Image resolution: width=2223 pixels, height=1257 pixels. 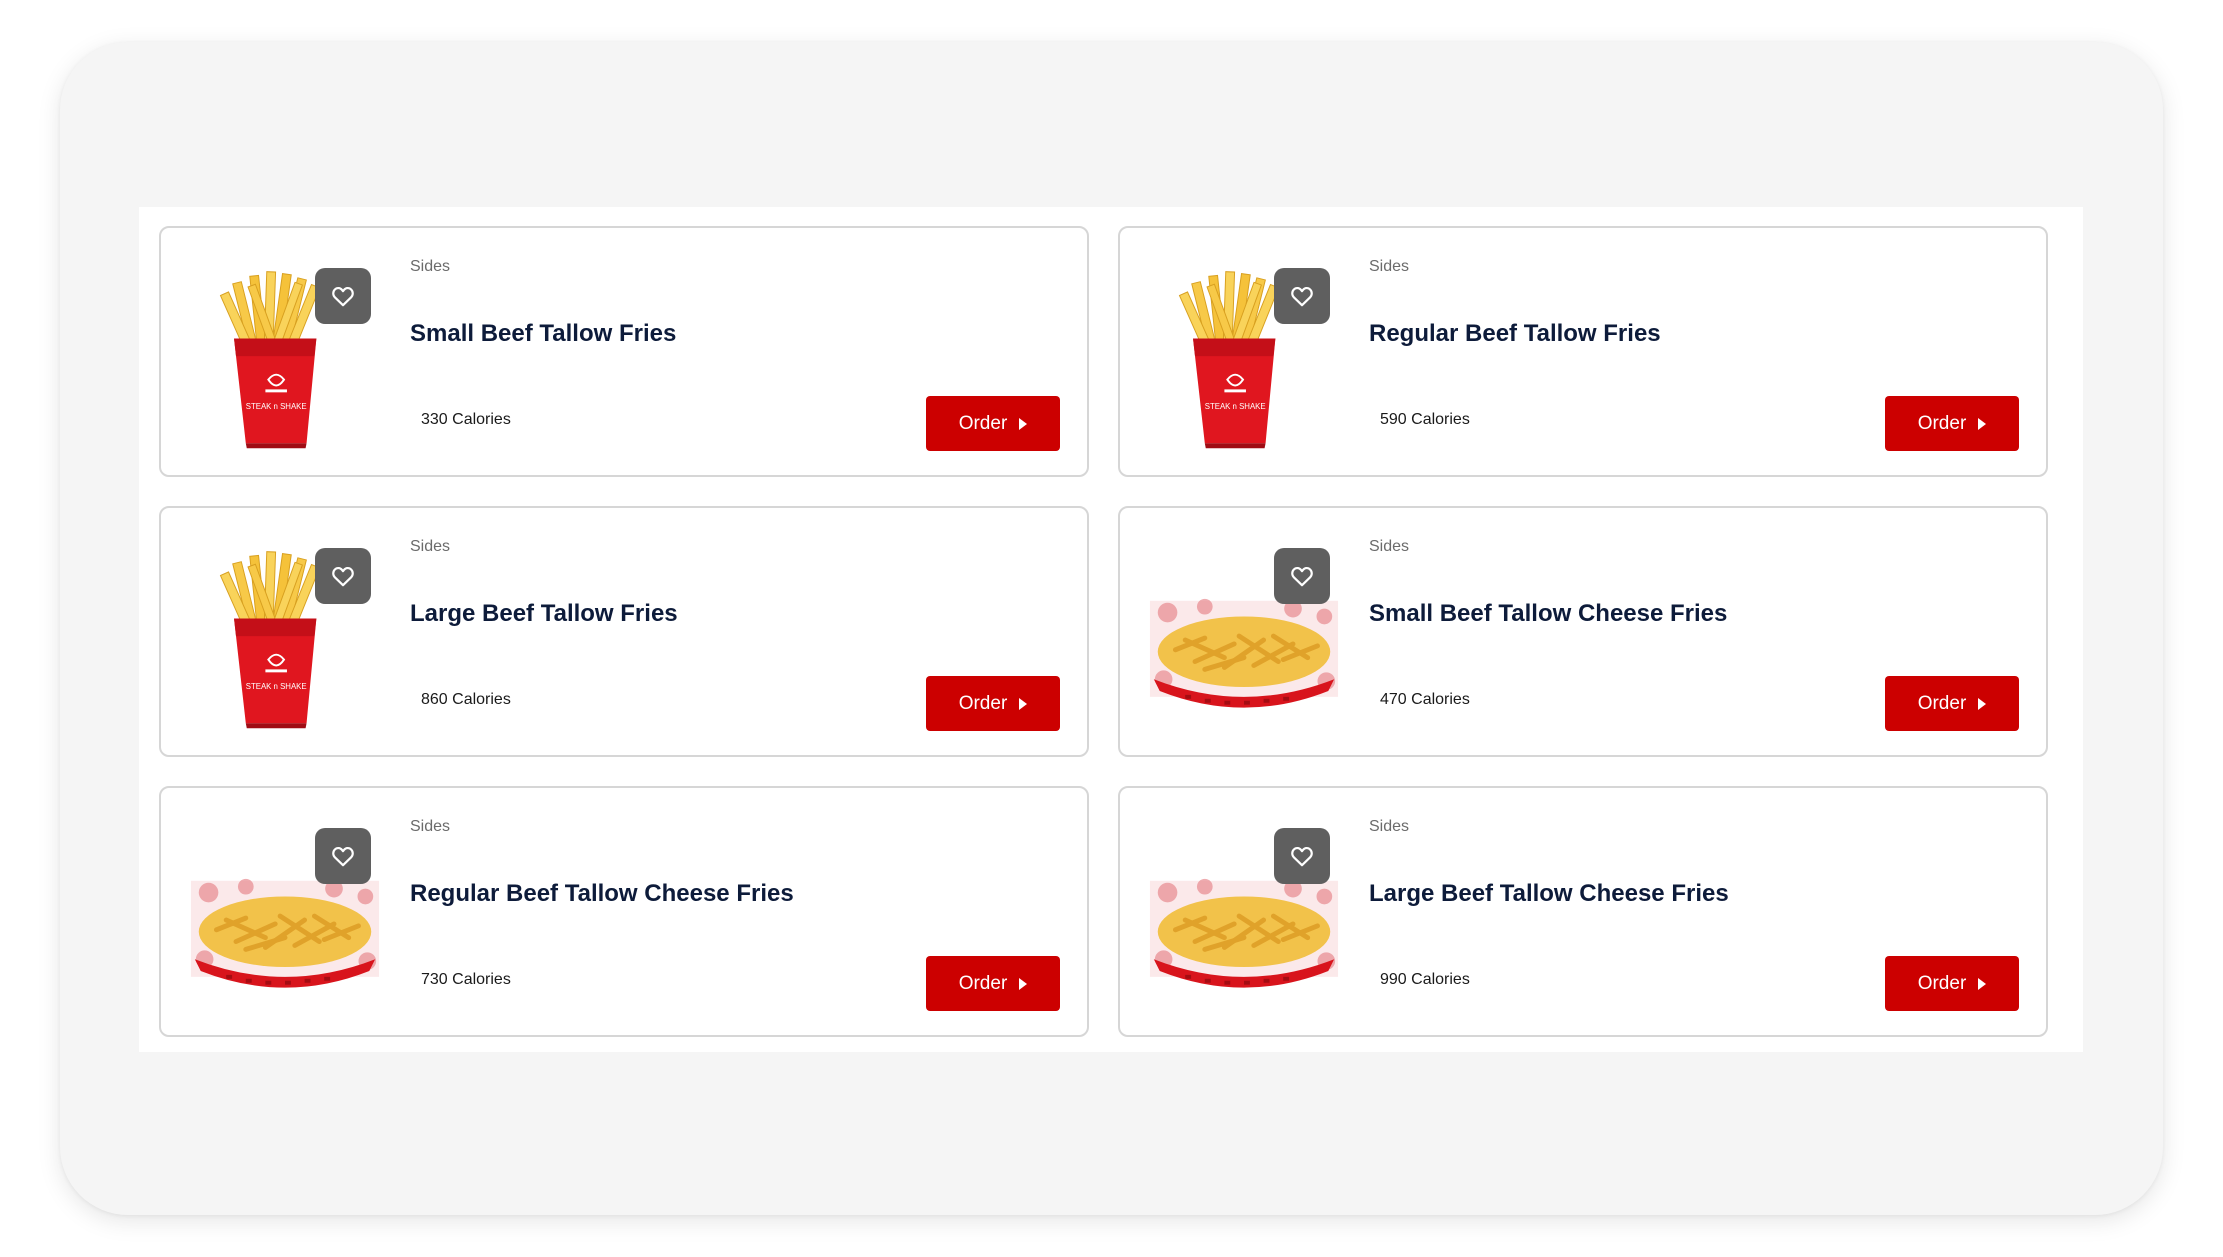 What do you see at coordinates (1425, 699) in the screenshot?
I see `item-calories: 470 Calories` at bounding box center [1425, 699].